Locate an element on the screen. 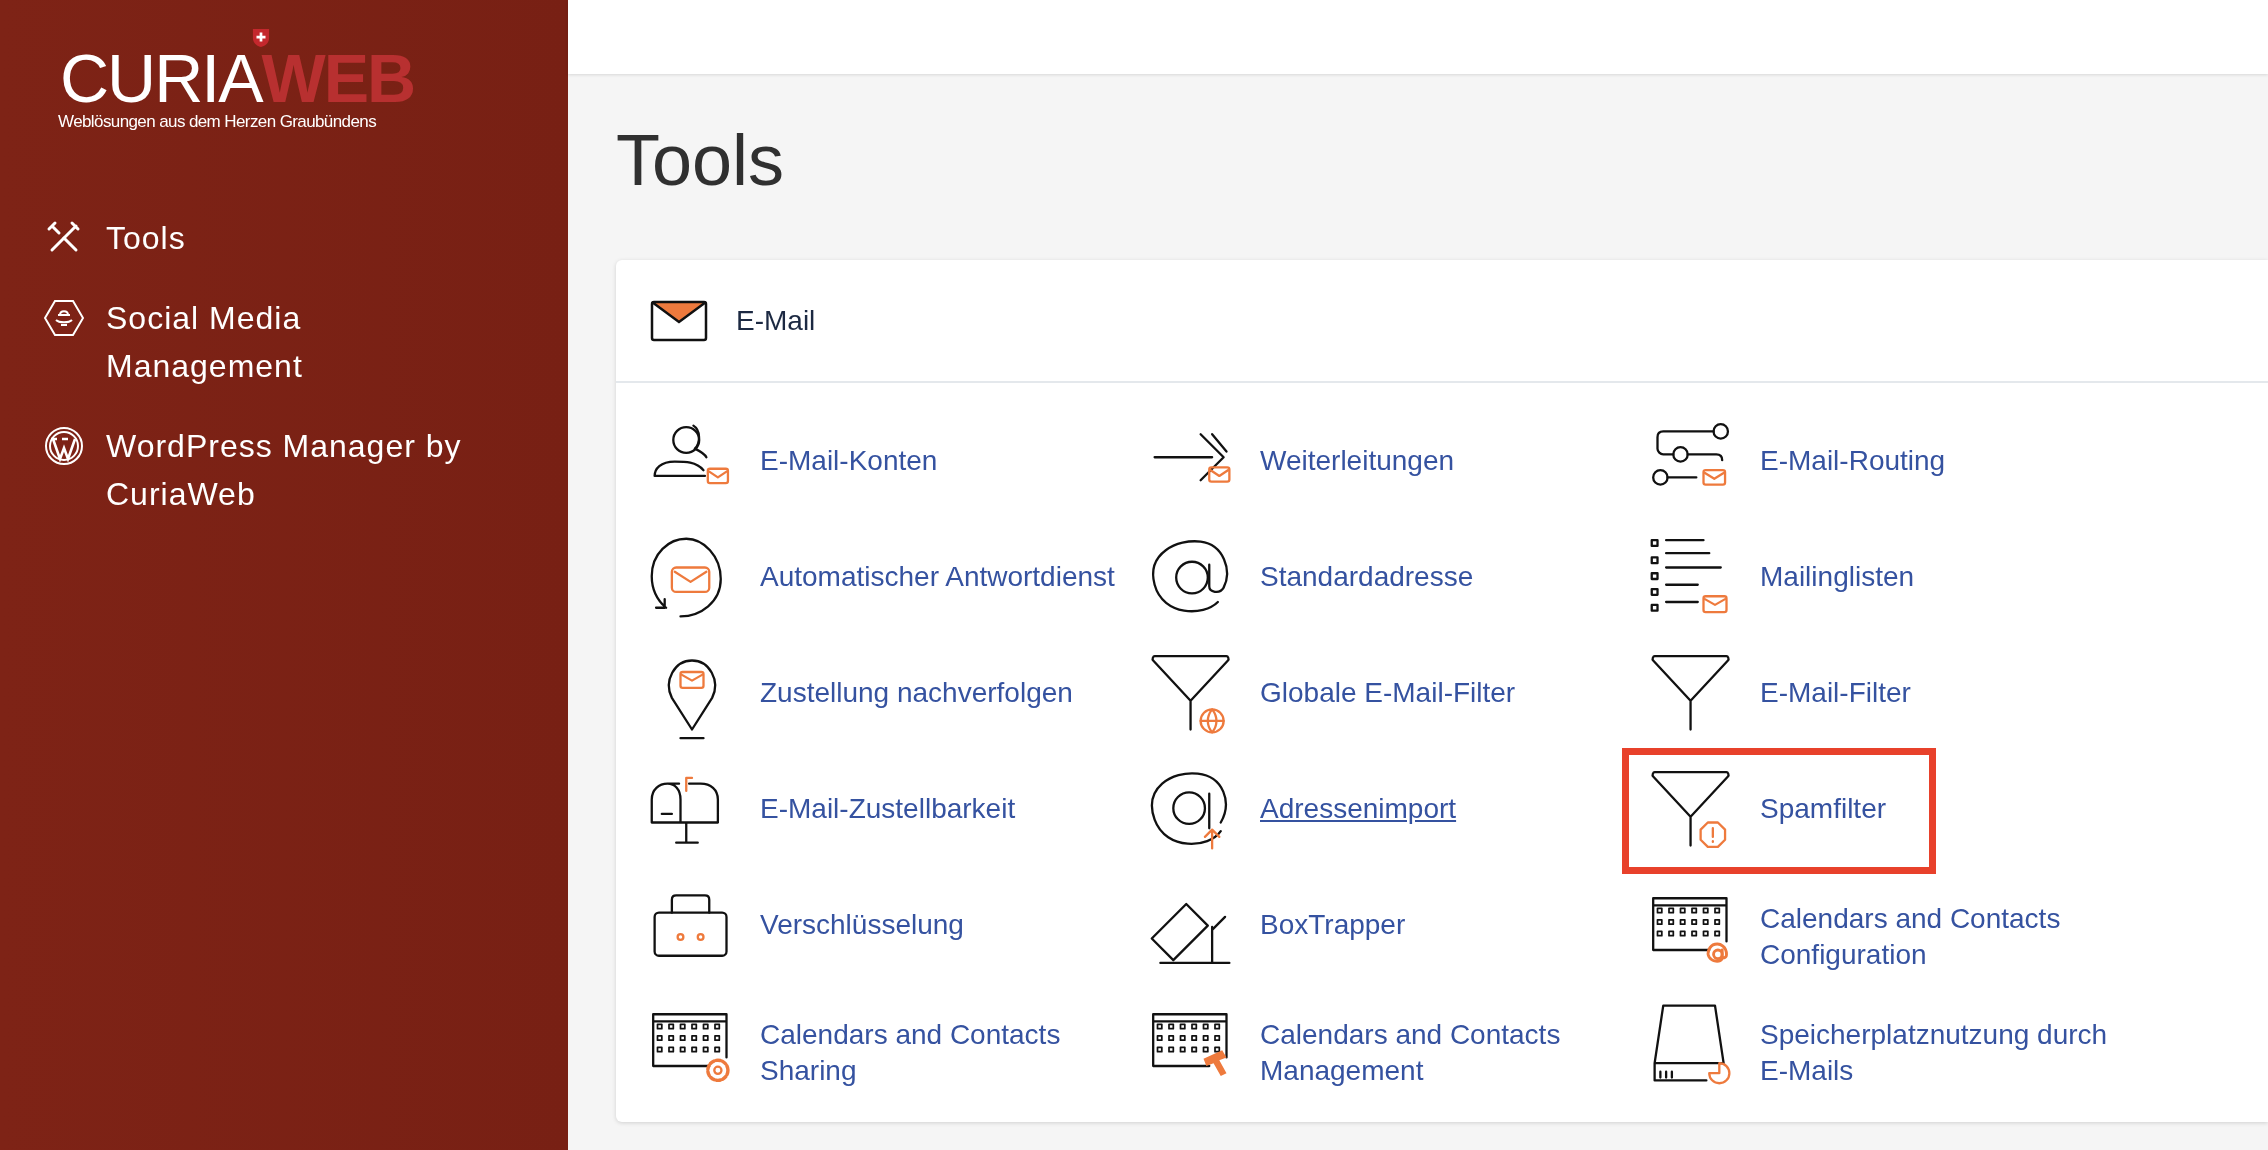 The height and width of the screenshot is (1150, 2268). hexagon-icon is located at coordinates (64, 318).